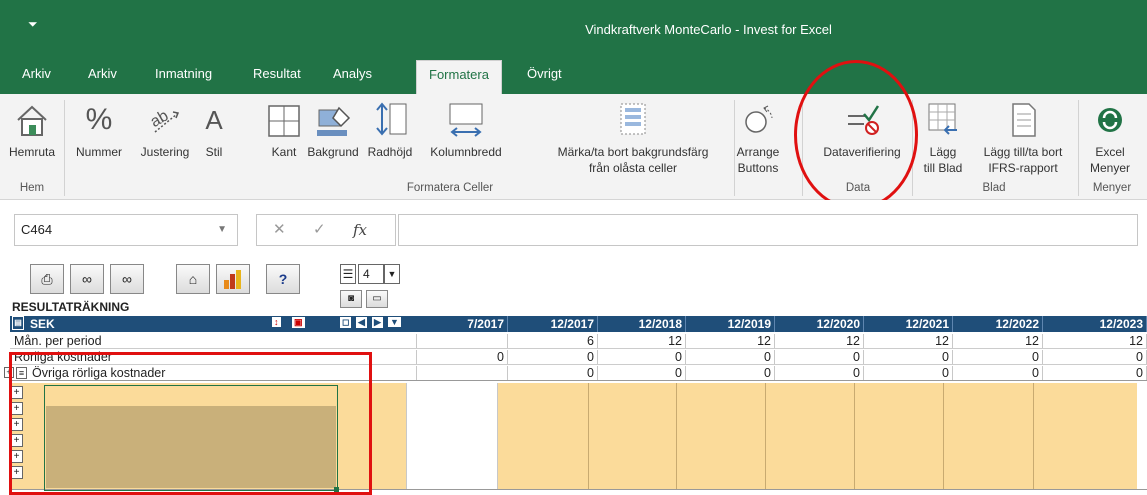 The height and width of the screenshot is (495, 1147). I want to click on period-12-2018: 12/2018, so click(642, 324).